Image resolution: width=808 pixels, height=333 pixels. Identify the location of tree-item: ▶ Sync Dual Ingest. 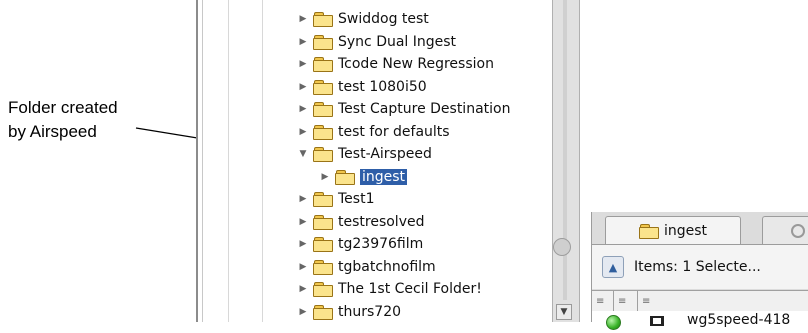
(377, 42).